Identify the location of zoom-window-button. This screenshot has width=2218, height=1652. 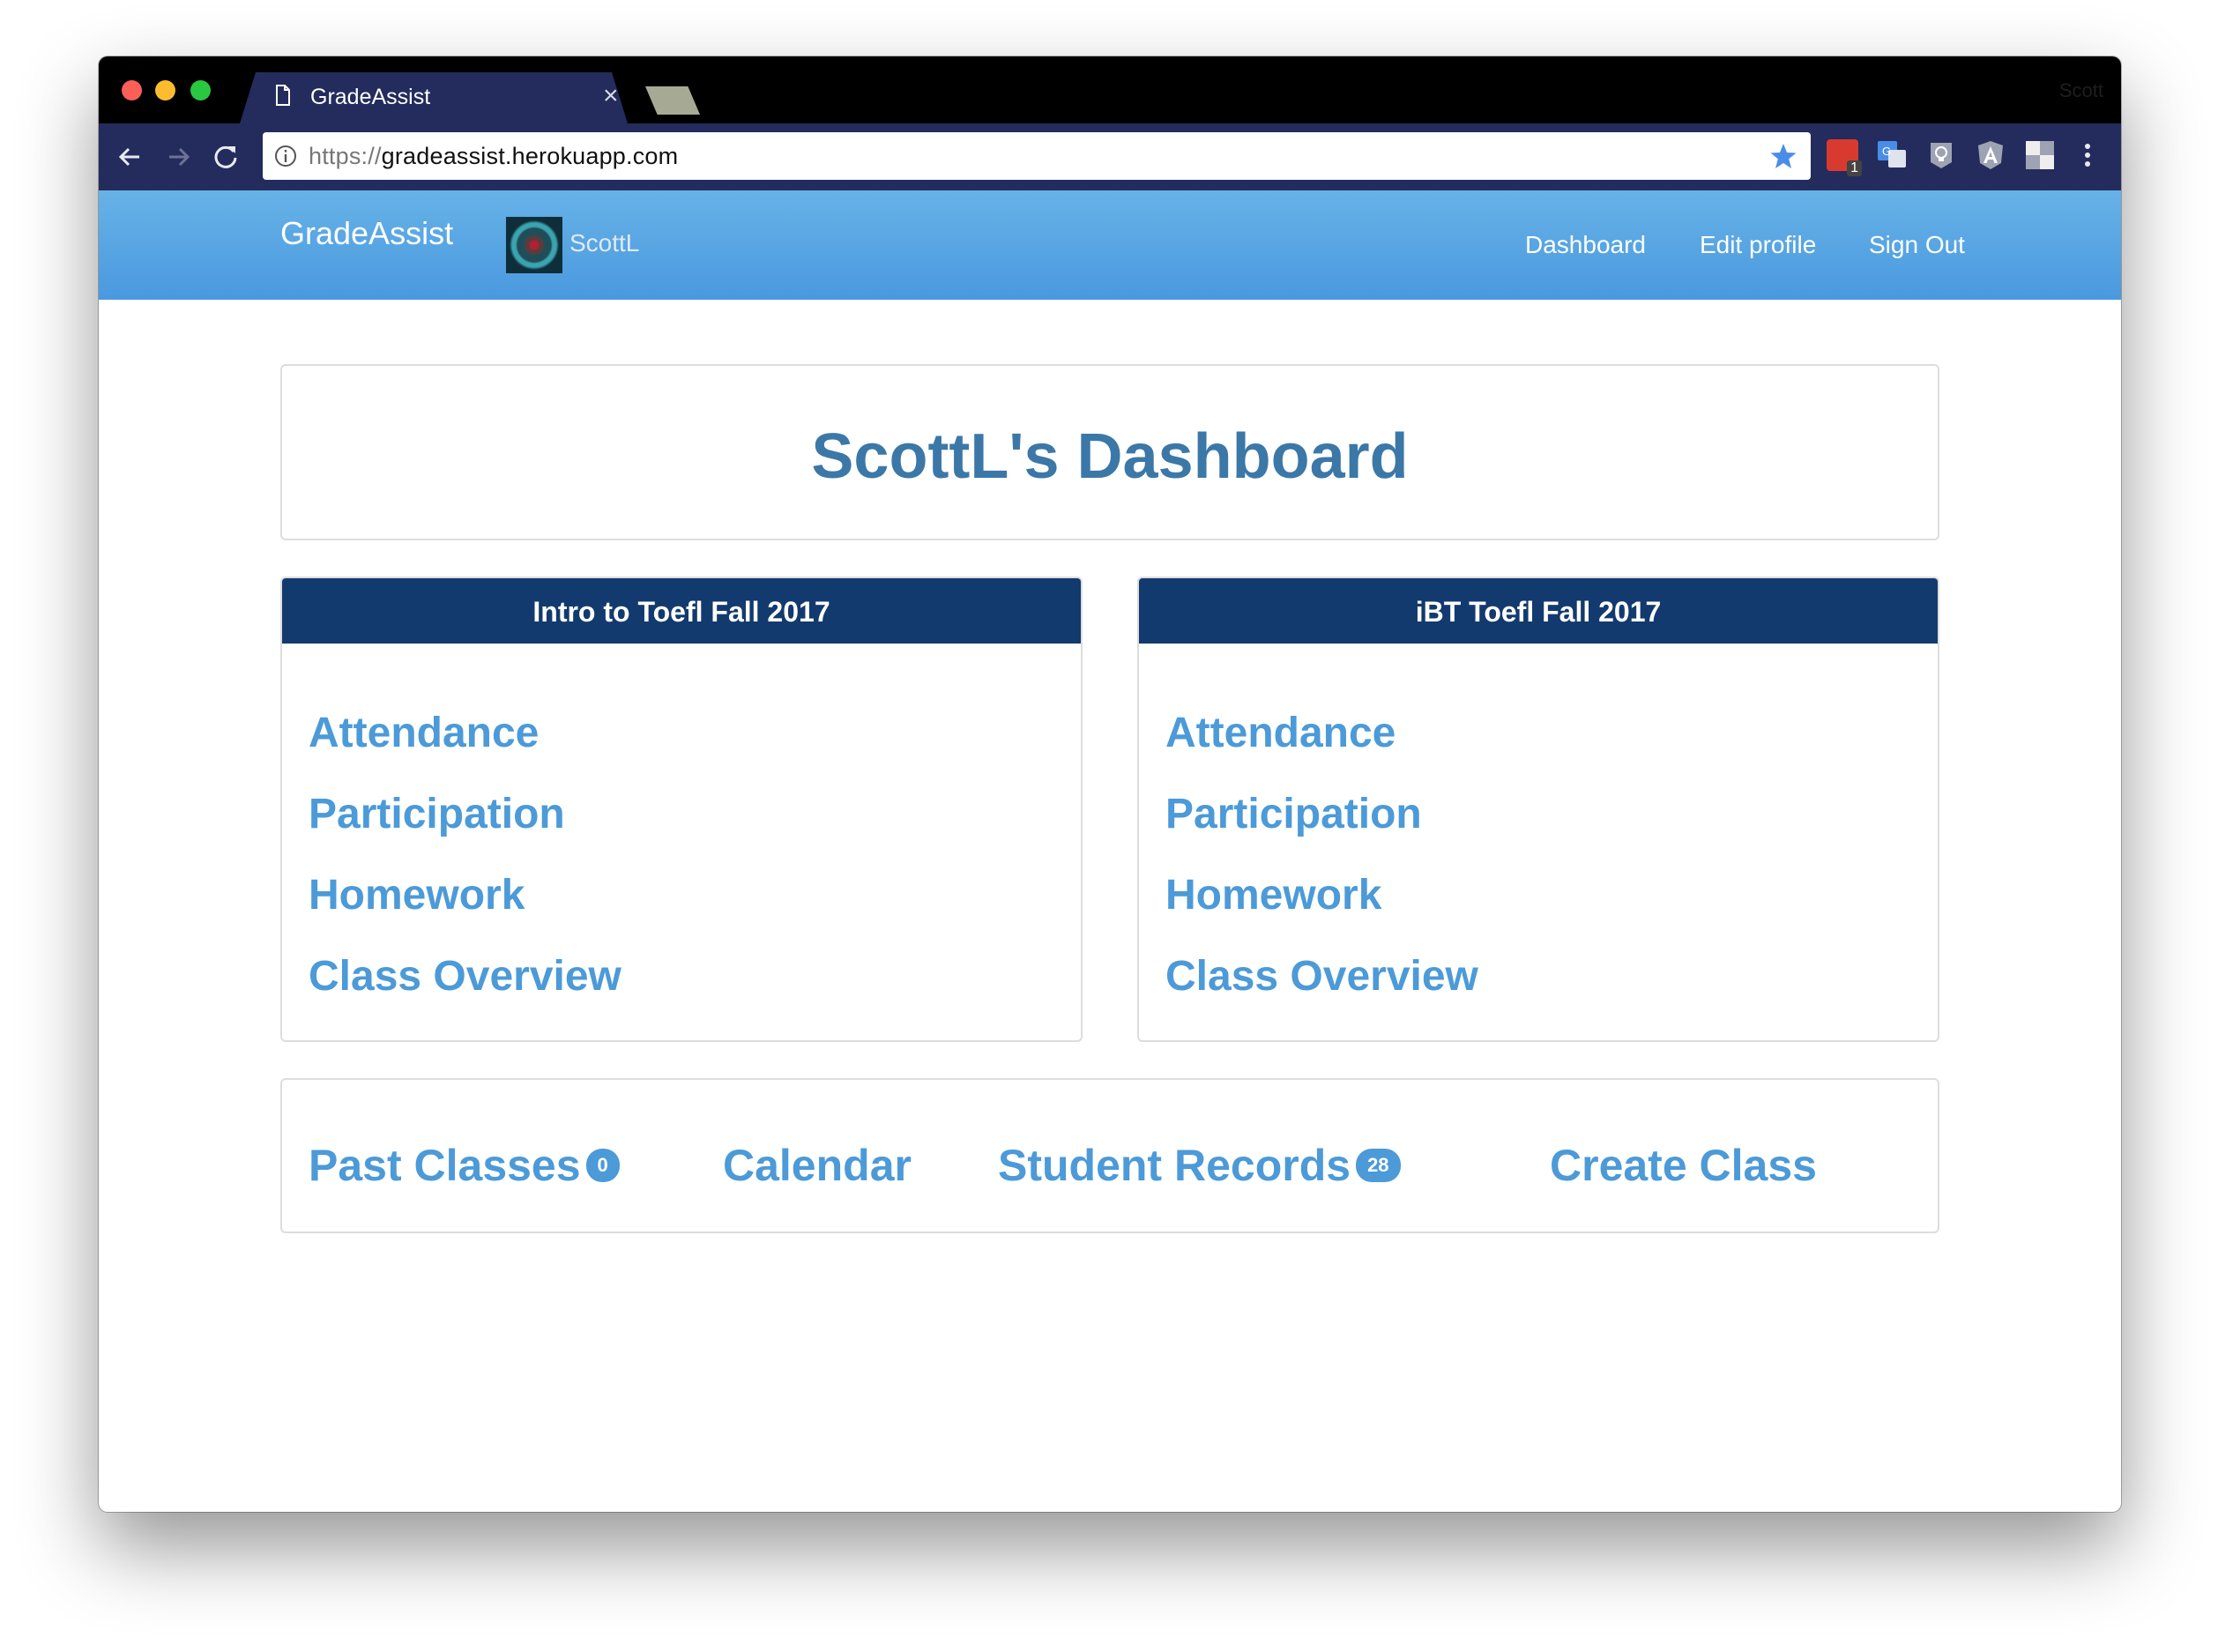
(200, 90).